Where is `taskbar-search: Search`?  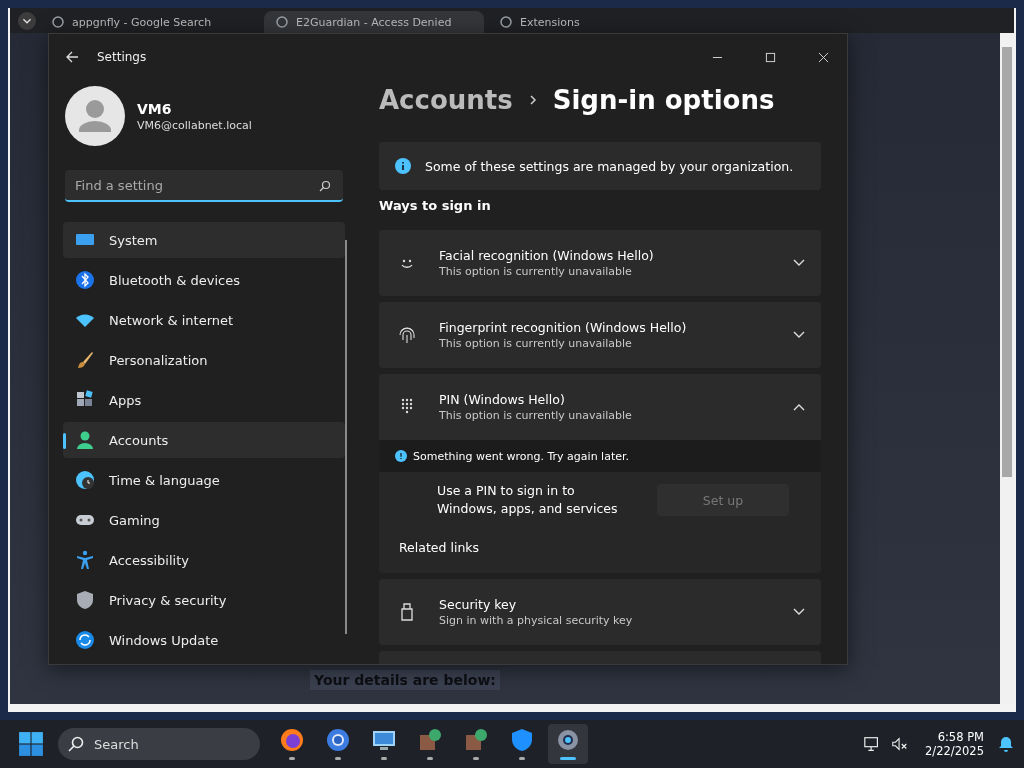 taskbar-search: Search is located at coordinates (159, 744).